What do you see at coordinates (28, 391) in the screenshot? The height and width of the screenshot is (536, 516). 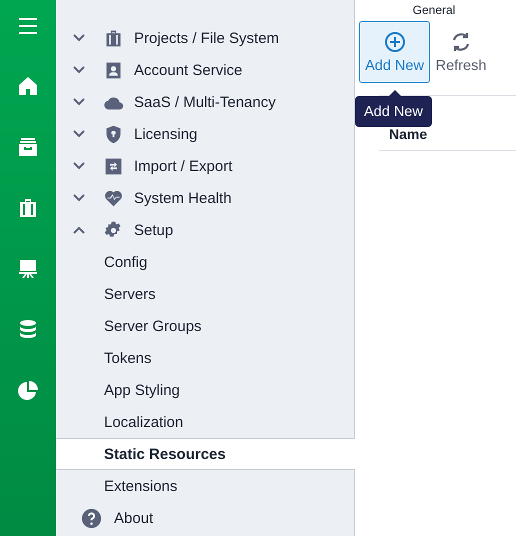 I see `pie-chart-icon` at bounding box center [28, 391].